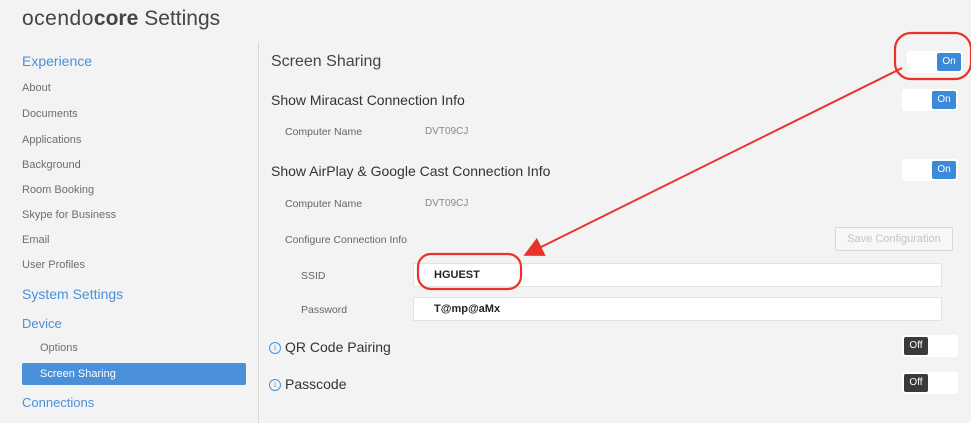 This screenshot has width=971, height=423. What do you see at coordinates (53, 265) in the screenshot?
I see `sidebar-item-user-profiles: User Profiles` at bounding box center [53, 265].